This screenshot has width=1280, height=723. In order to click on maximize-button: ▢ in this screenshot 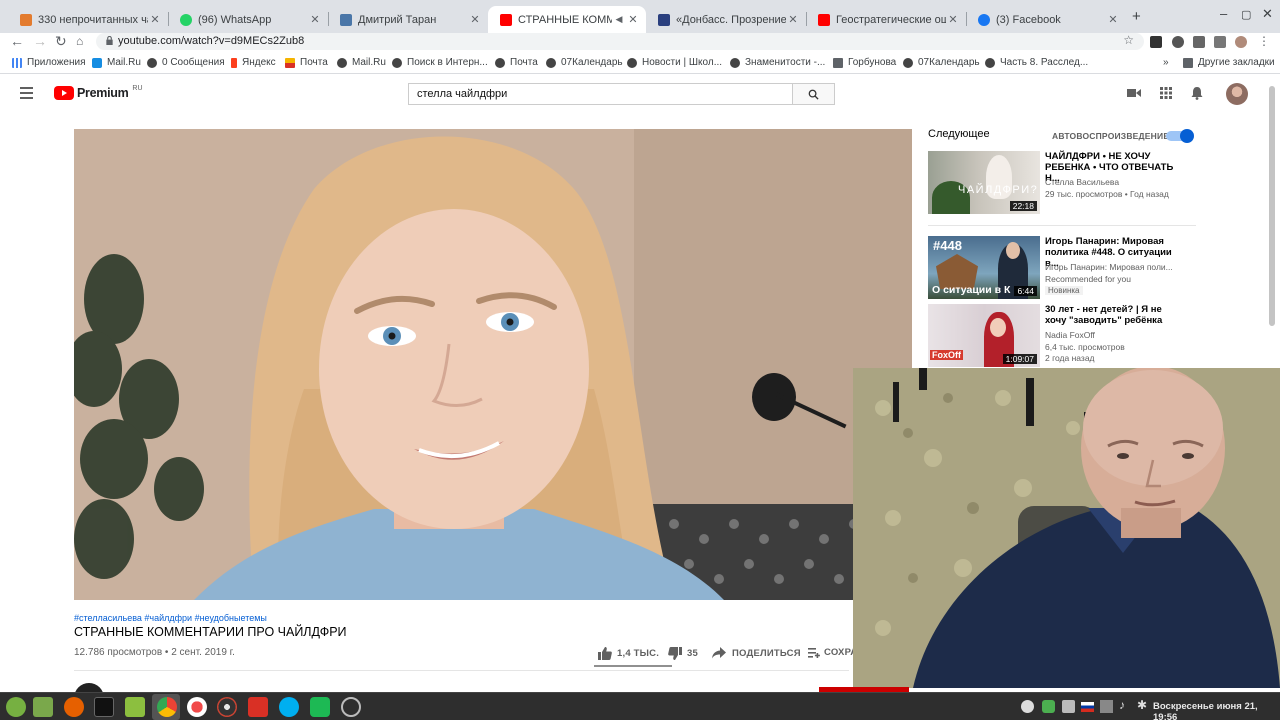, I will do `click(1246, 14)`.